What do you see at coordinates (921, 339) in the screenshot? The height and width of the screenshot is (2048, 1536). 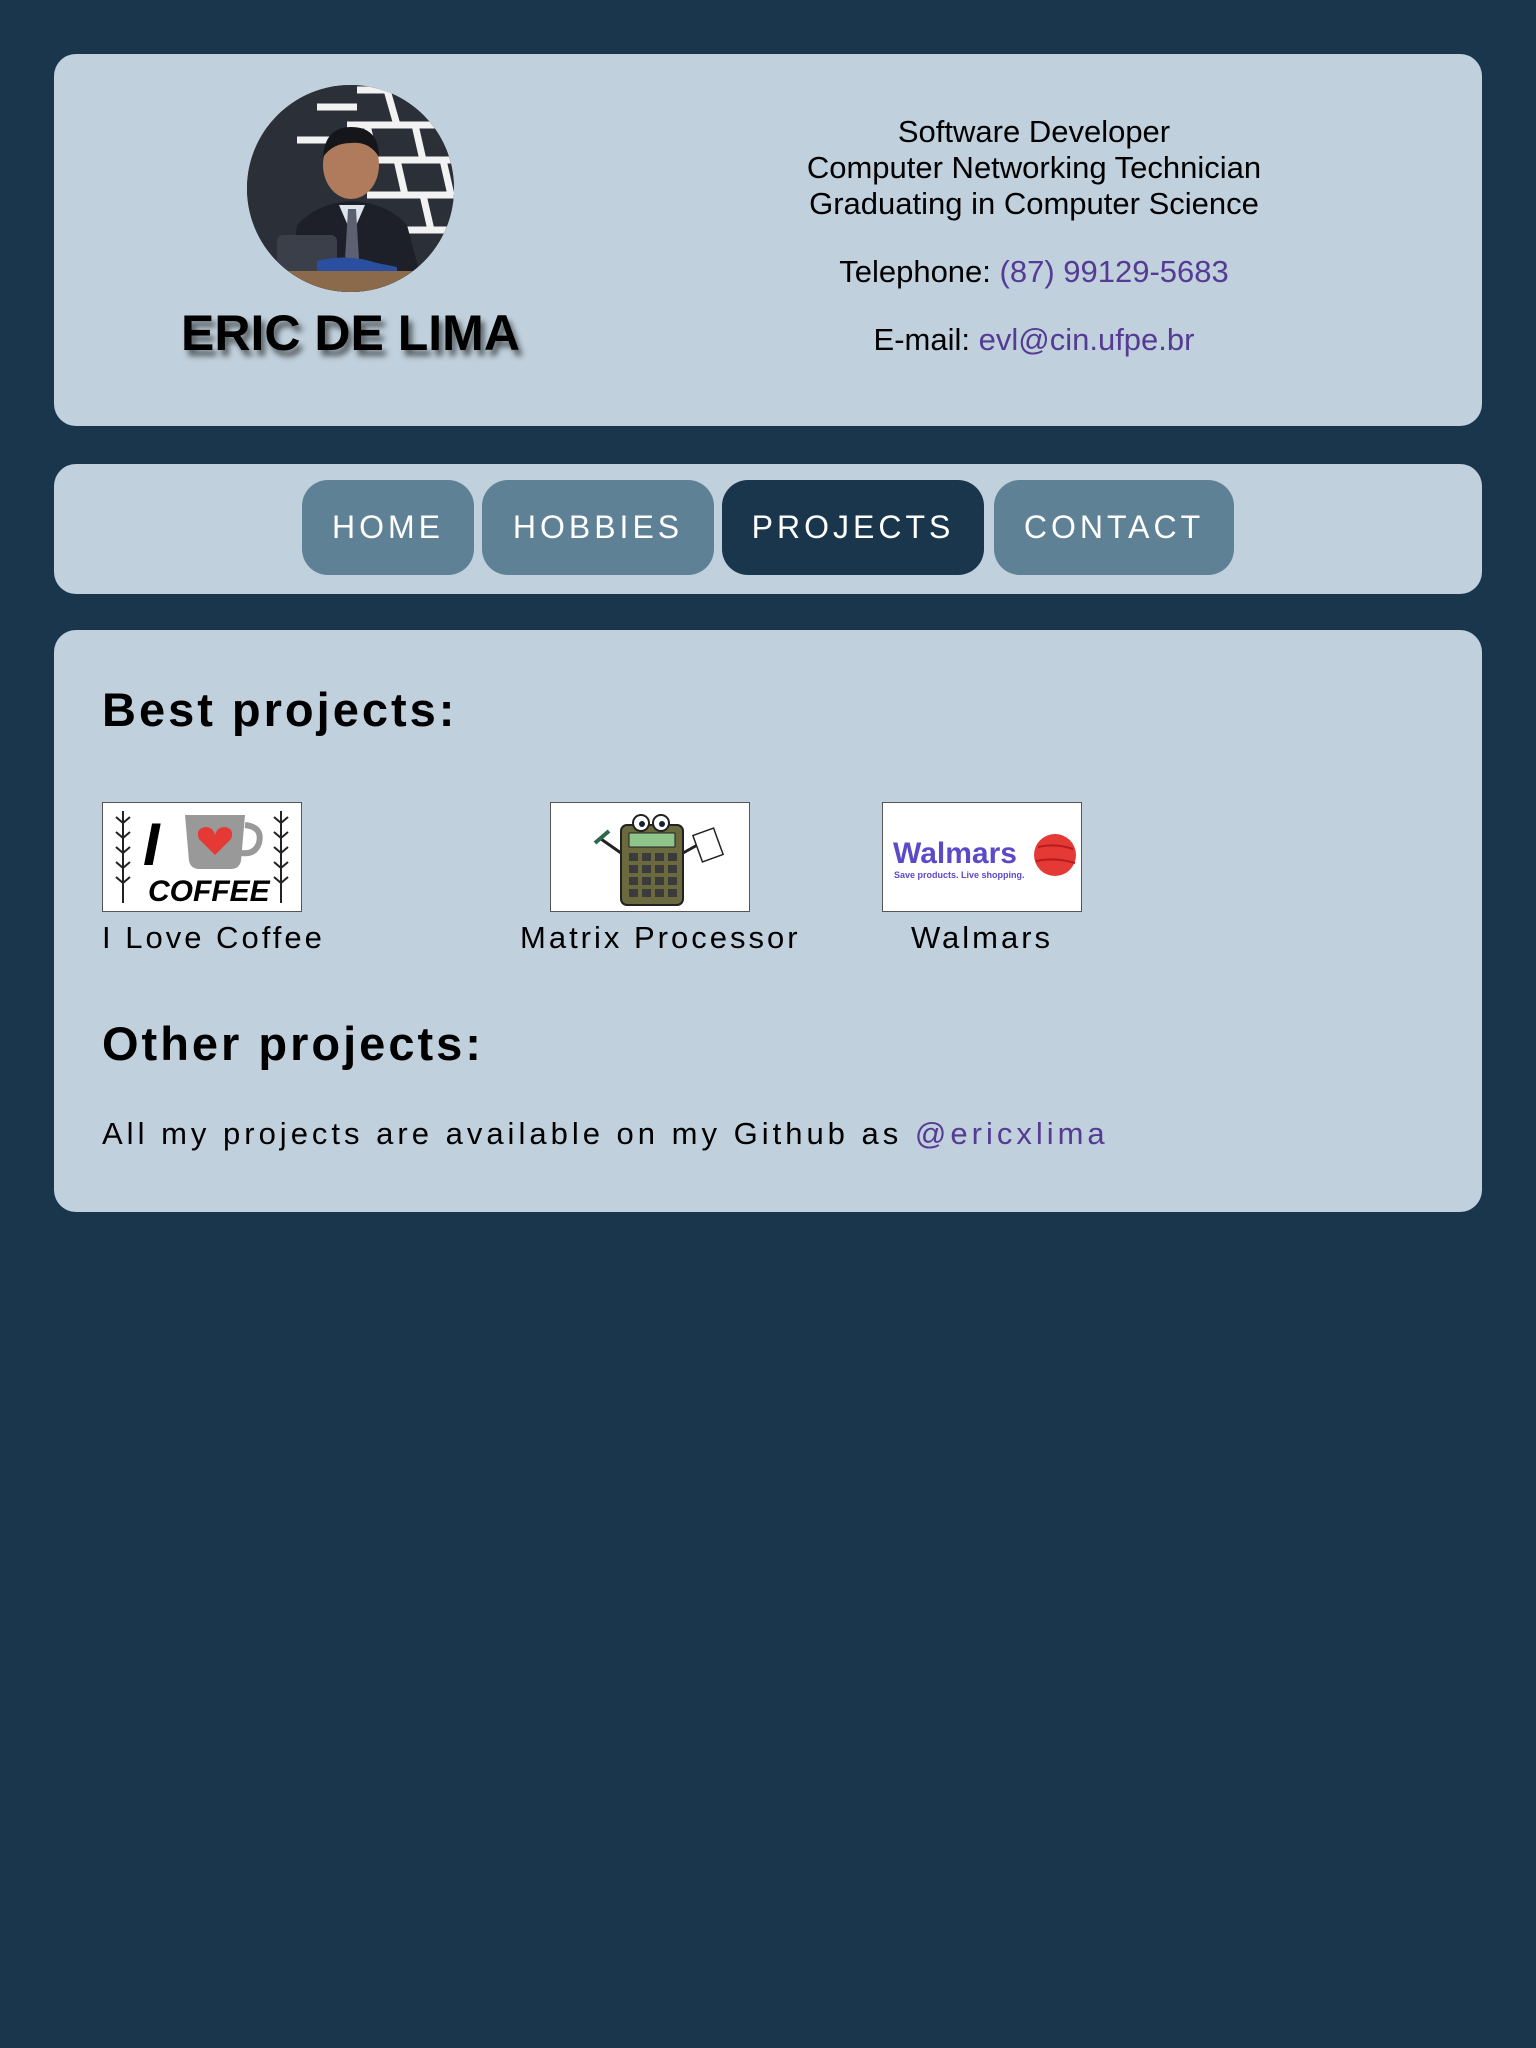 I see `email-label: E-mail:` at bounding box center [921, 339].